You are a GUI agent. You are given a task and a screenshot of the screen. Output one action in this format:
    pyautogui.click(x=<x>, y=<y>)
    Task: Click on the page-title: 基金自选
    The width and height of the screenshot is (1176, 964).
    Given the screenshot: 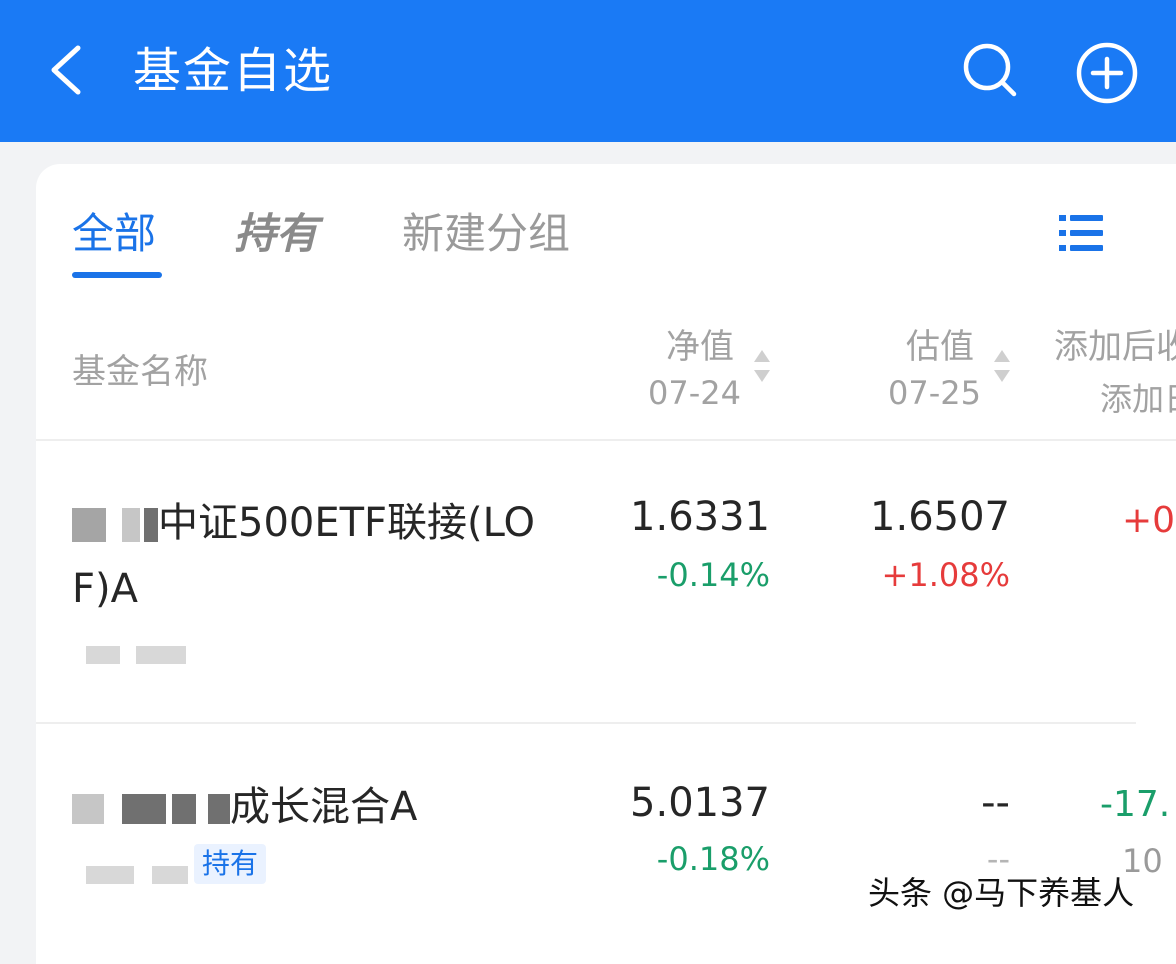 What is the action you would take?
    pyautogui.click(x=233, y=71)
    